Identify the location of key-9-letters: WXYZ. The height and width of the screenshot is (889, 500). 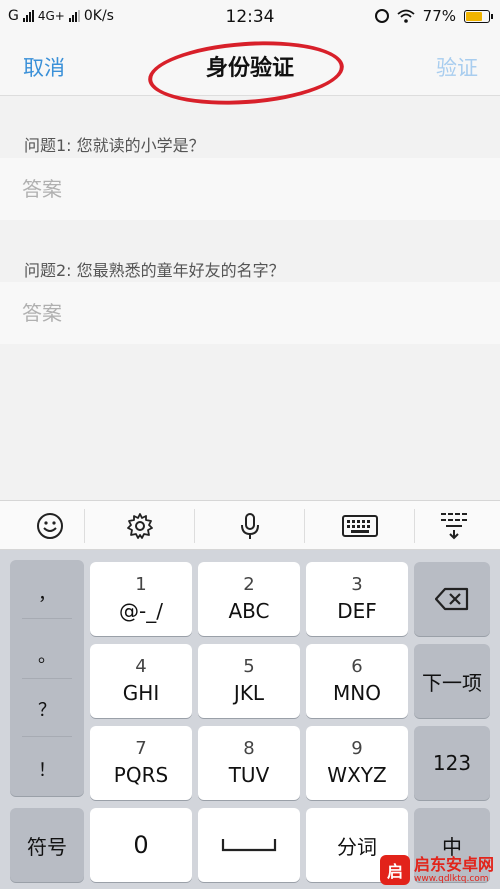
(357, 775).